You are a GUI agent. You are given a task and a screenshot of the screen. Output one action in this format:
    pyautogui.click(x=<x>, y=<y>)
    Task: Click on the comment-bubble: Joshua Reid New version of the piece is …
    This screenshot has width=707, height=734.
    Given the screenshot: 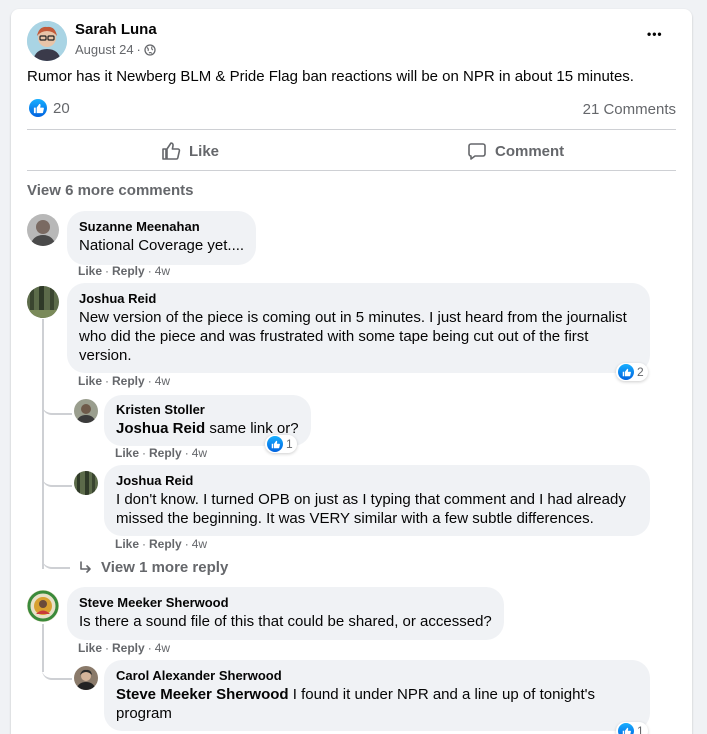 What is the action you would take?
    pyautogui.click(x=358, y=328)
    